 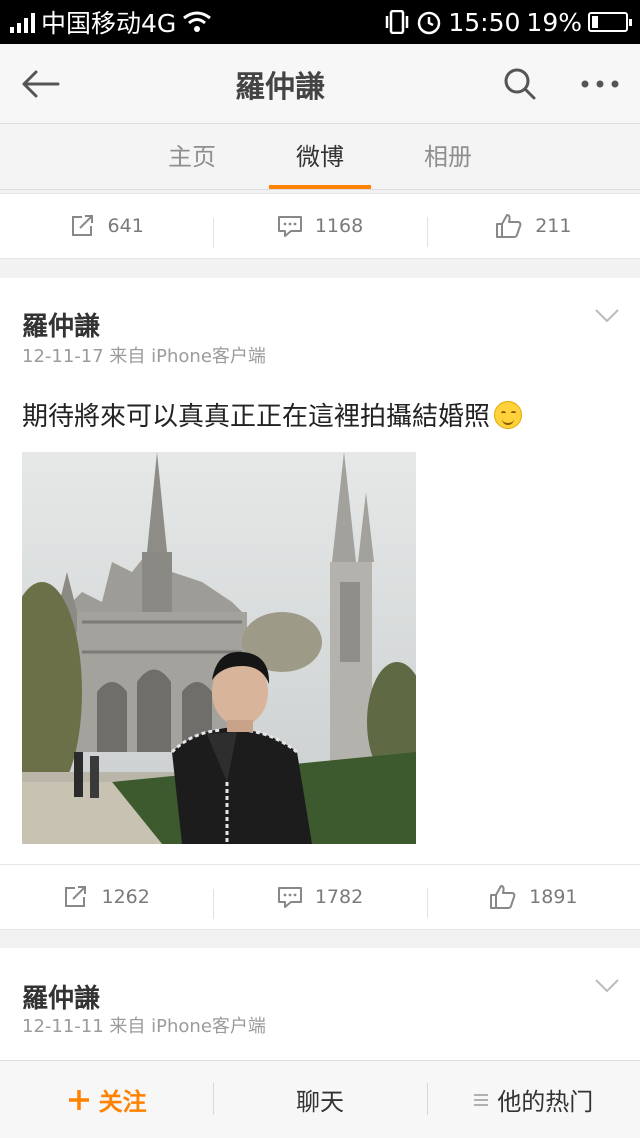 I want to click on carrier-label: 中国移动4G, so click(x=109, y=23).